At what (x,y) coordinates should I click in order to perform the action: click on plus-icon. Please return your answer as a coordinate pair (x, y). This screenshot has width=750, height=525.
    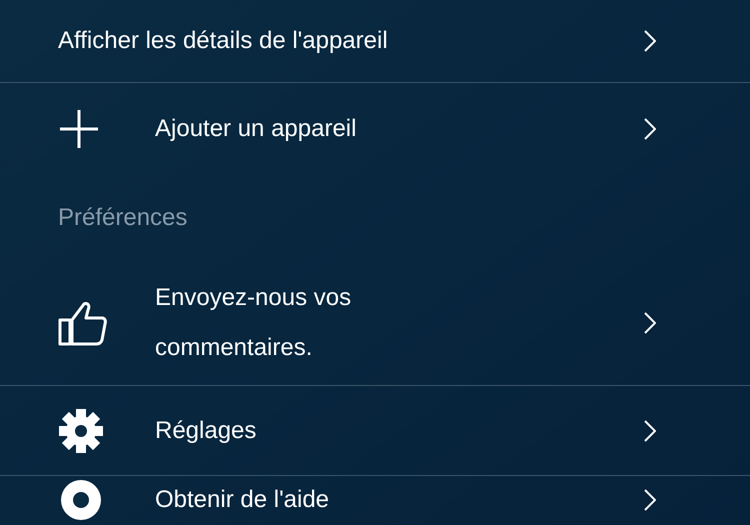
    Looking at the image, I should click on (79, 129).